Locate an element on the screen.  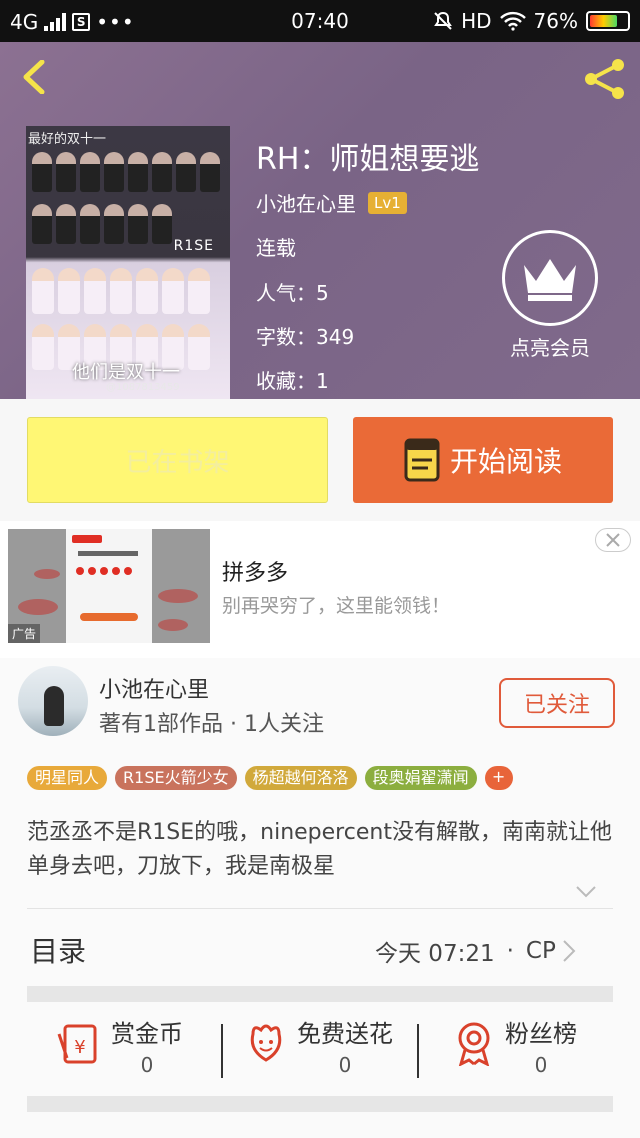
ad-title: 拼多多 is located at coordinates (255, 571).